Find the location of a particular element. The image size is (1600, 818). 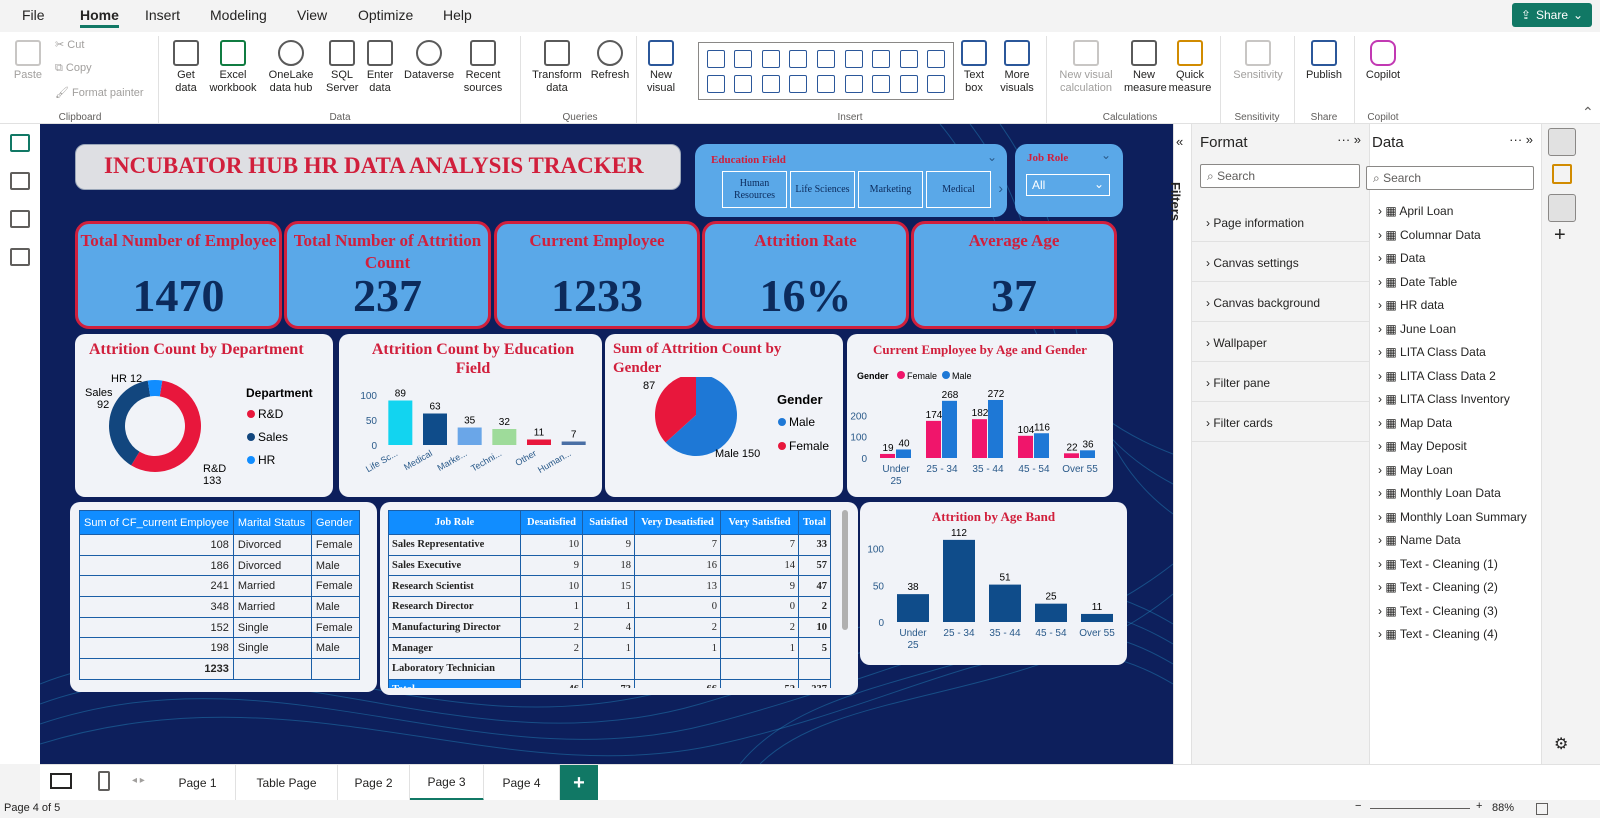

report-view-icon is located at coordinates (20, 143).